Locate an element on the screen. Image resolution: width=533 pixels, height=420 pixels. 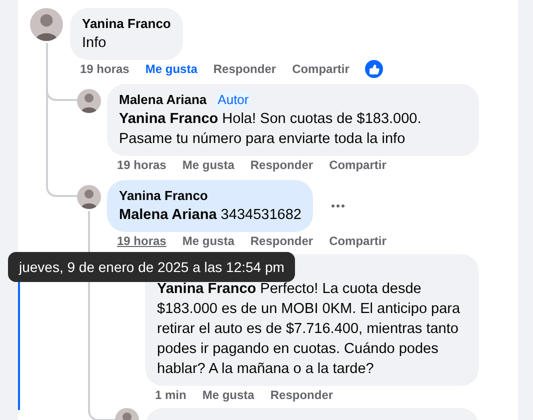
like-reaction-icon is located at coordinates (374, 69).